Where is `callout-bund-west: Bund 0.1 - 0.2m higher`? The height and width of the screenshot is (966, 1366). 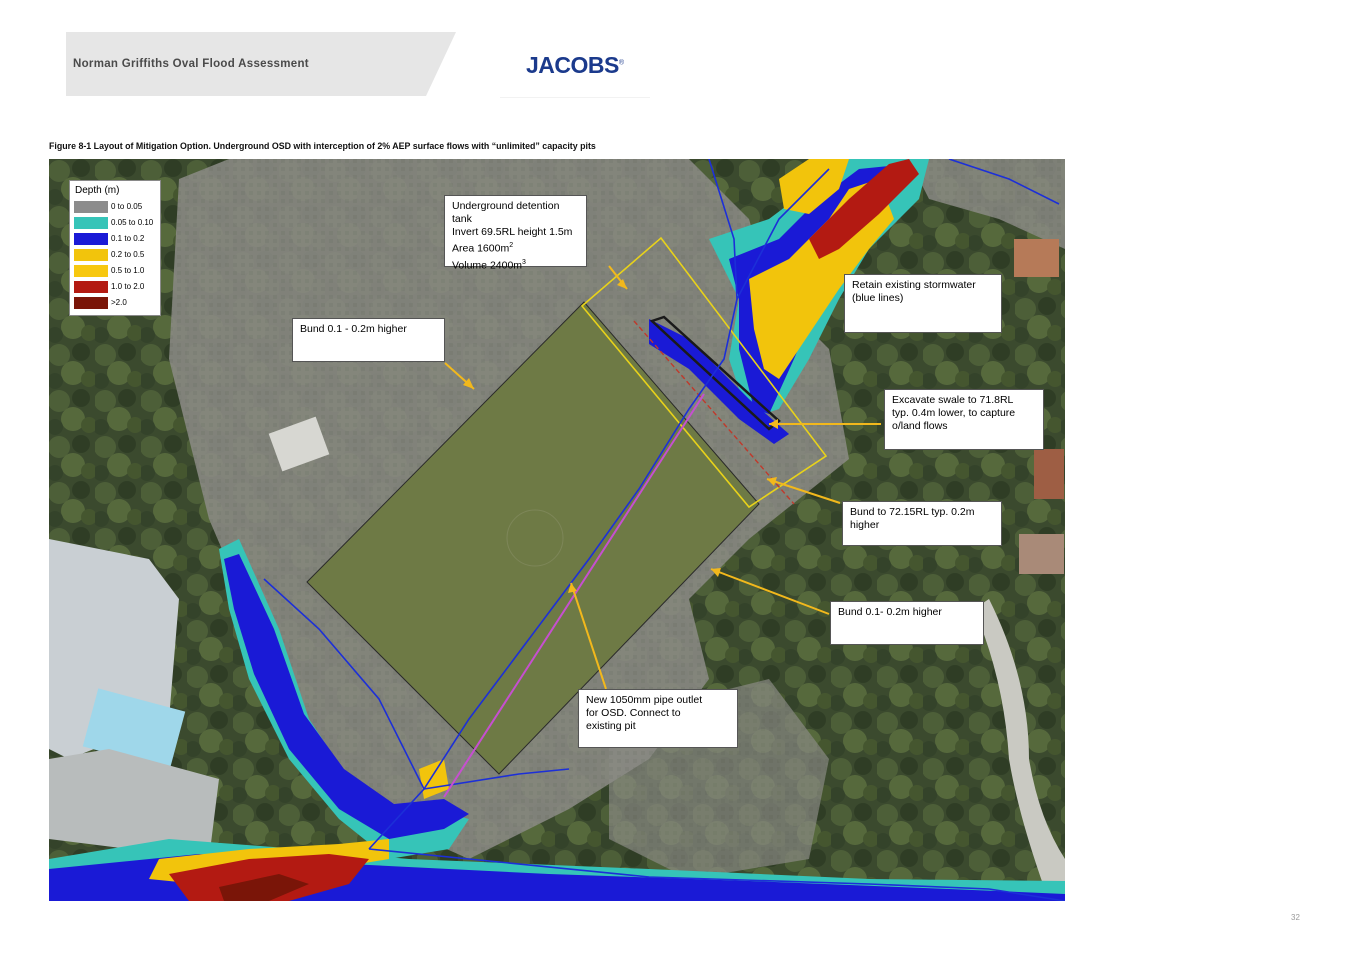
callout-bund-west: Bund 0.1 - 0.2m higher is located at coordinates (368, 340).